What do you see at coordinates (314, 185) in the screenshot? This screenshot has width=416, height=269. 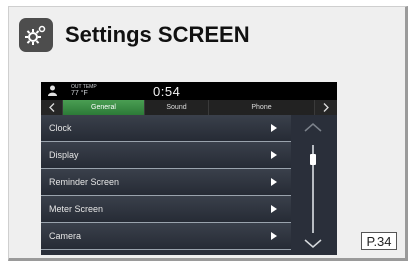 I see `scrollbar` at bounding box center [314, 185].